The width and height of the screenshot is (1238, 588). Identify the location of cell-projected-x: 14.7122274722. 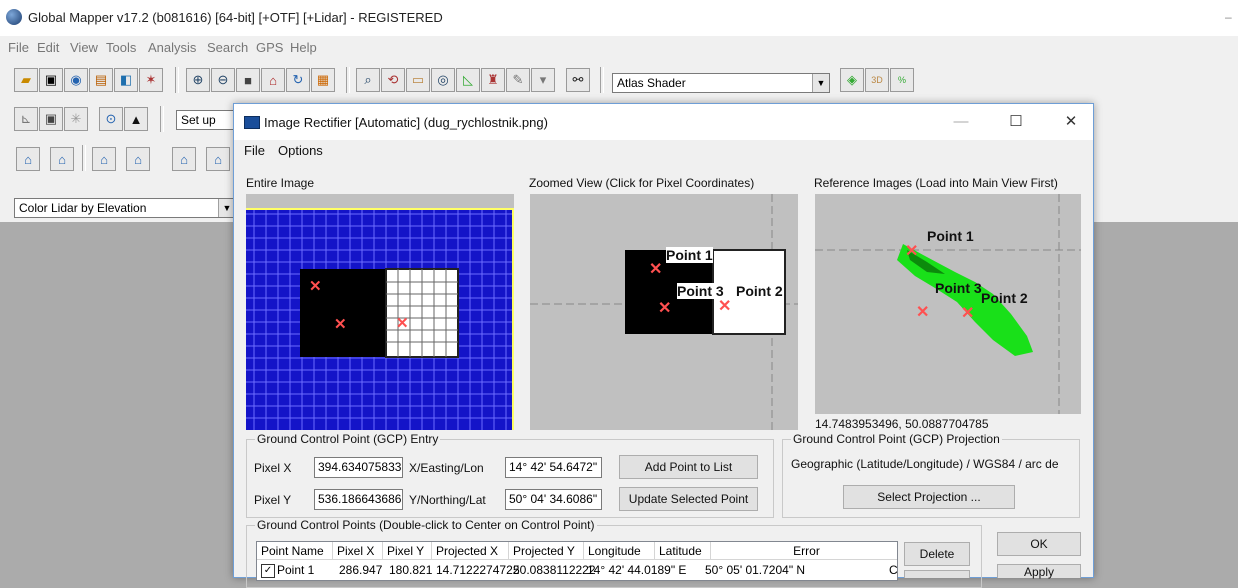
(478, 570).